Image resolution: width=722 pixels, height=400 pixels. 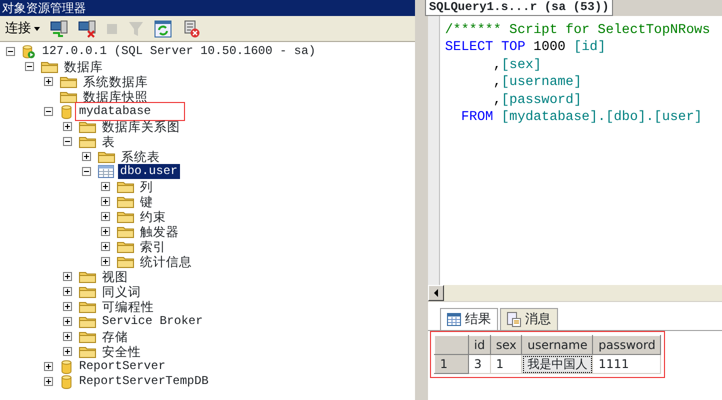 I want to click on tree-item: 触发器, so click(x=159, y=231).